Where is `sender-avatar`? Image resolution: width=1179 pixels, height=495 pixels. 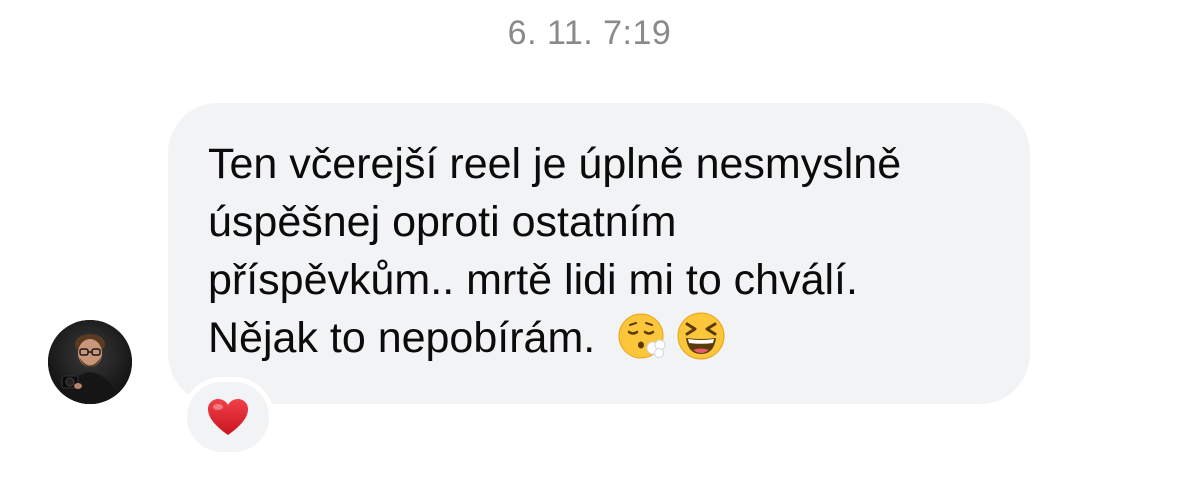 sender-avatar is located at coordinates (90, 362).